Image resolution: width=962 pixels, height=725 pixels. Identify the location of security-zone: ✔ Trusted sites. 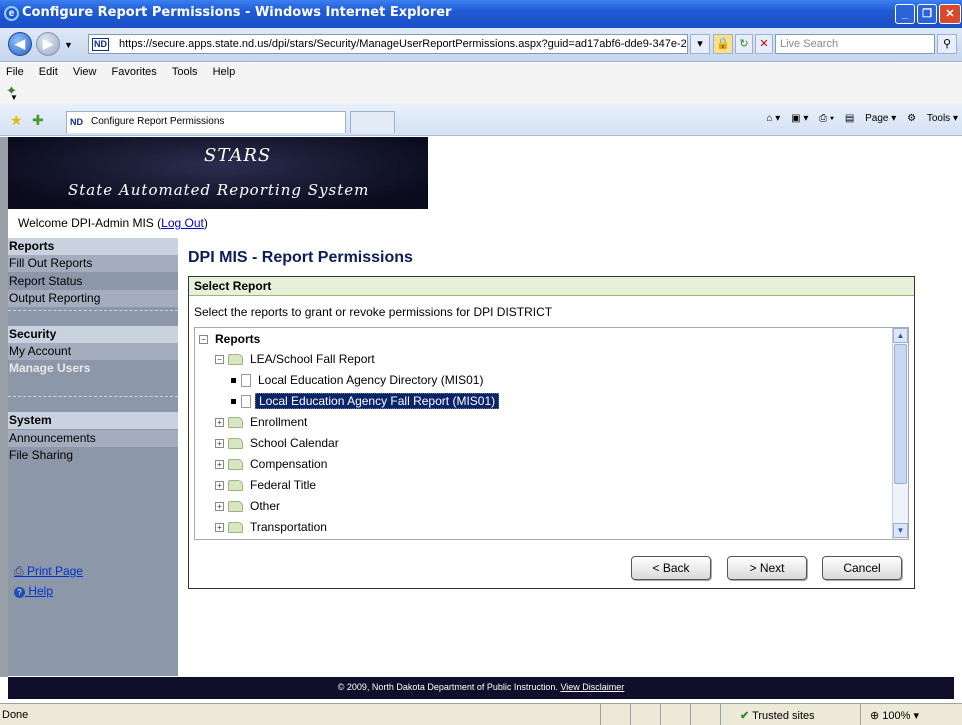
(777, 715).